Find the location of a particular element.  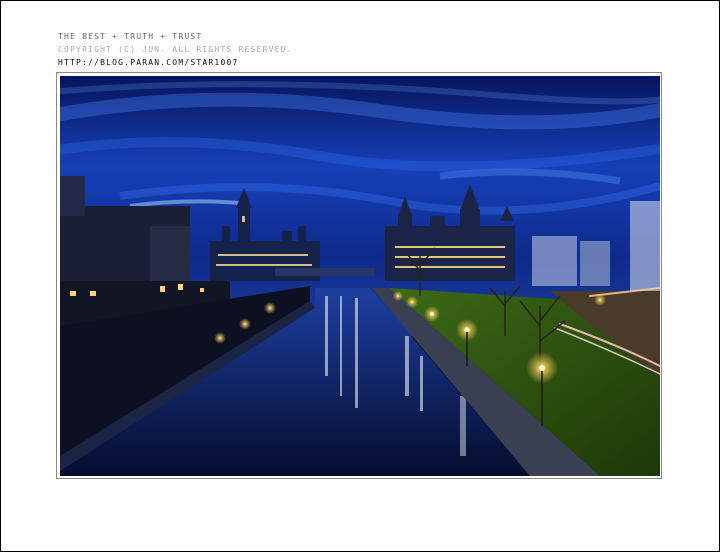

copyright-notice: COPYRIGHT (C) JUN. ALL RIGHTS RESERVED. is located at coordinates (175, 49).